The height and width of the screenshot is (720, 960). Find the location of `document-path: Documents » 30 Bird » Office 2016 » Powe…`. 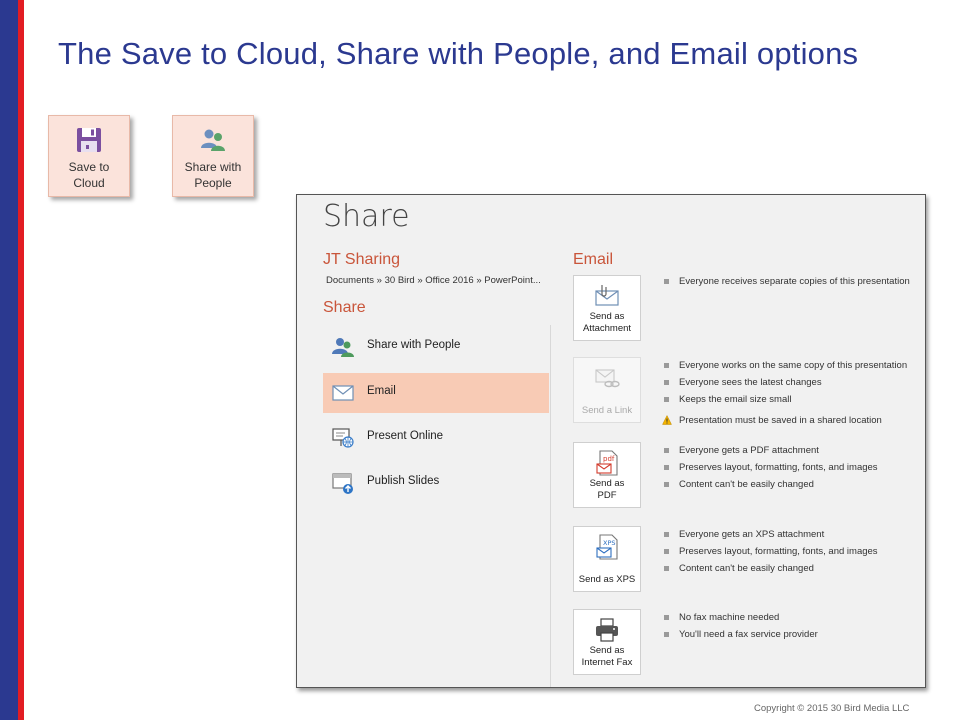

document-path: Documents » 30 Bird » Office 2016 » Powe… is located at coordinates (433, 280).